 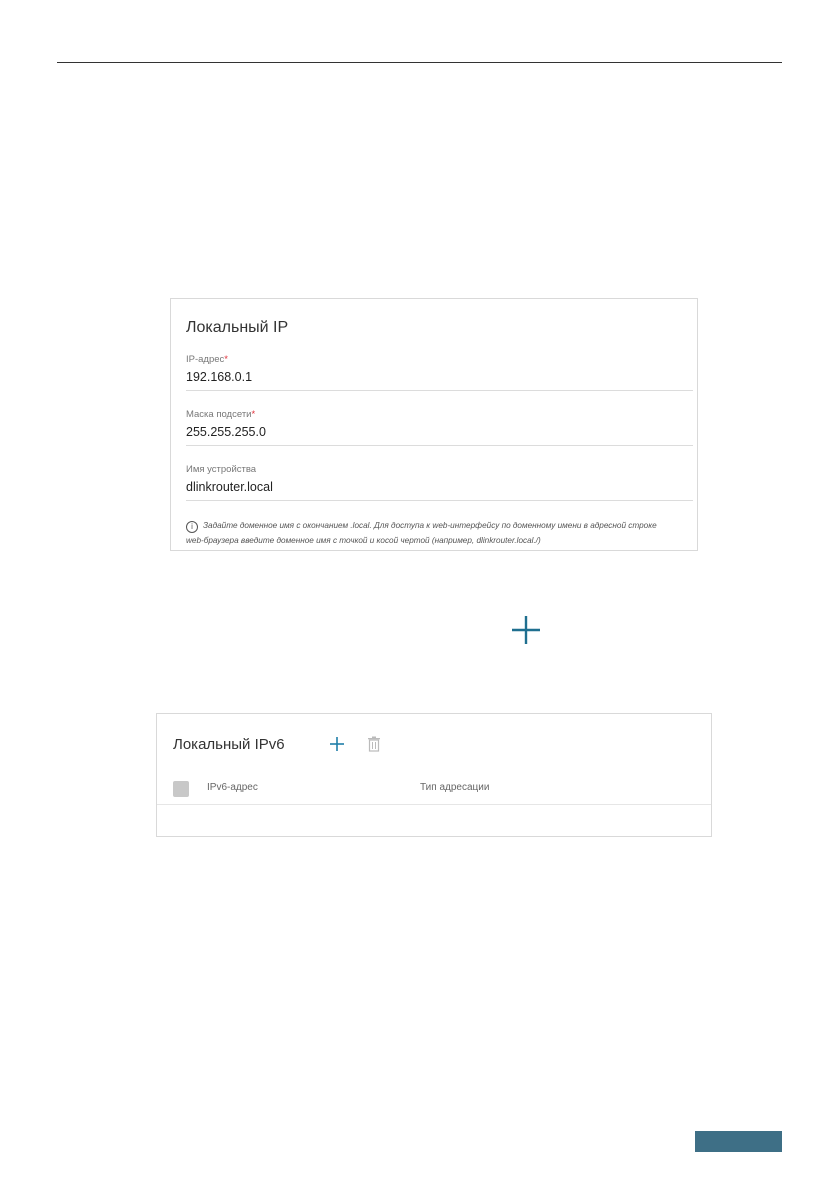 I want to click on plus-icon, so click(x=526, y=630).